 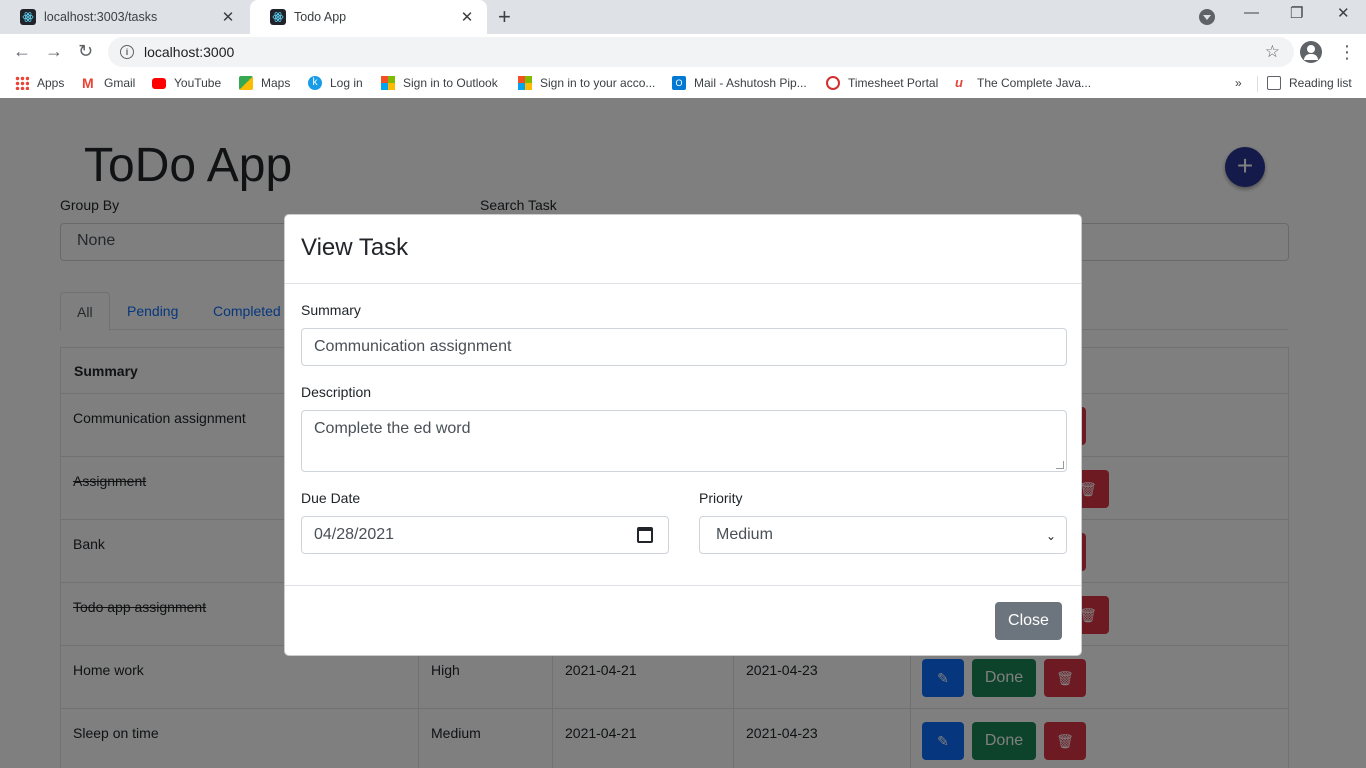 I want to click on back-icon: ←, so click(x=22, y=51).